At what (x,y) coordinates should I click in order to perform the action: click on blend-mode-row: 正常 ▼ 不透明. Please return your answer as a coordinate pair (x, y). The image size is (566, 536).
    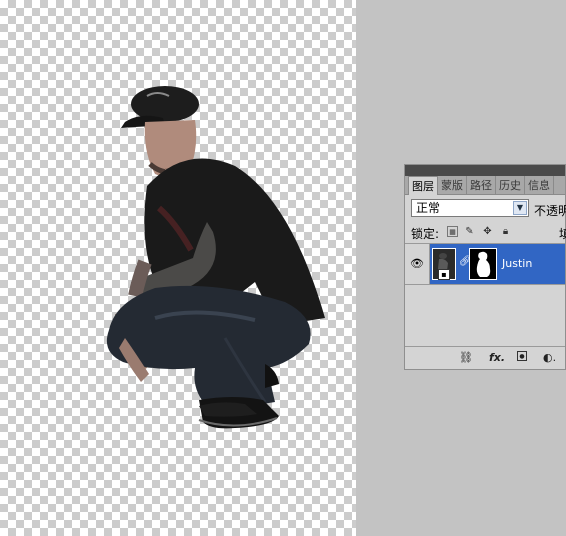
    Looking at the image, I should click on (485, 208).